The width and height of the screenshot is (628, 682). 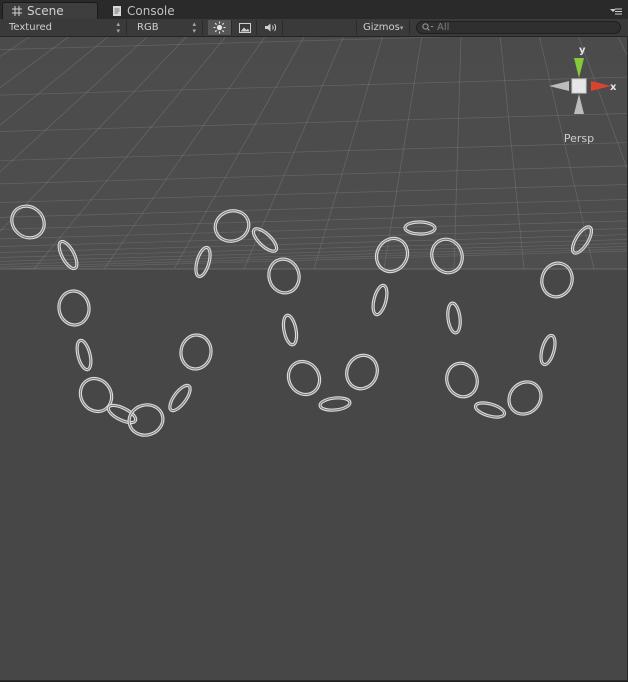 I want to click on scene-fx-toggle, so click(x=245, y=27).